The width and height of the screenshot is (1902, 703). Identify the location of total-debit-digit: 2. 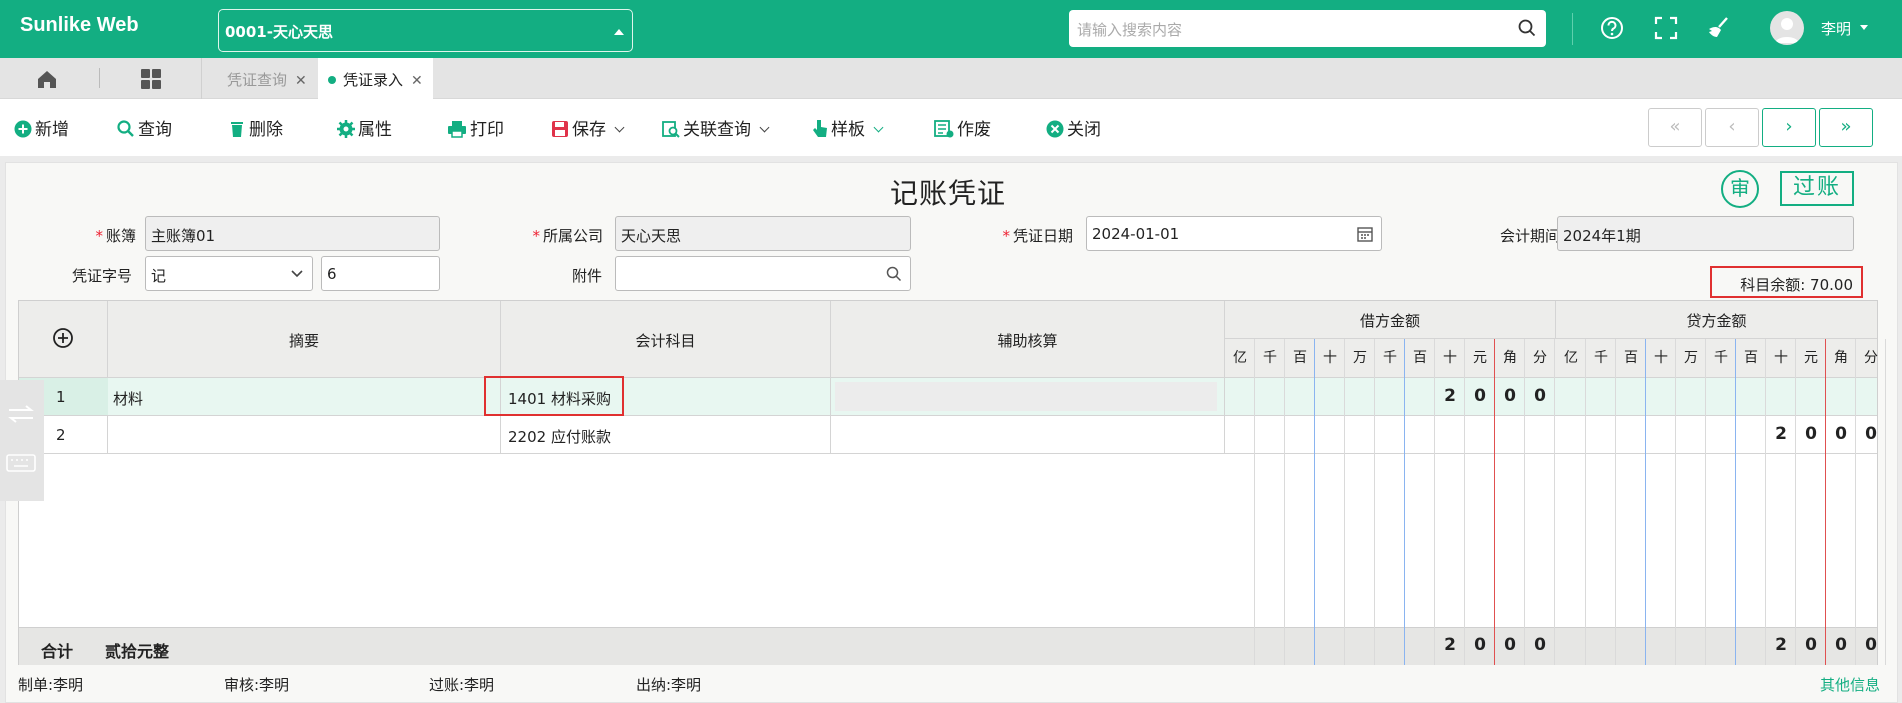
(1450, 645).